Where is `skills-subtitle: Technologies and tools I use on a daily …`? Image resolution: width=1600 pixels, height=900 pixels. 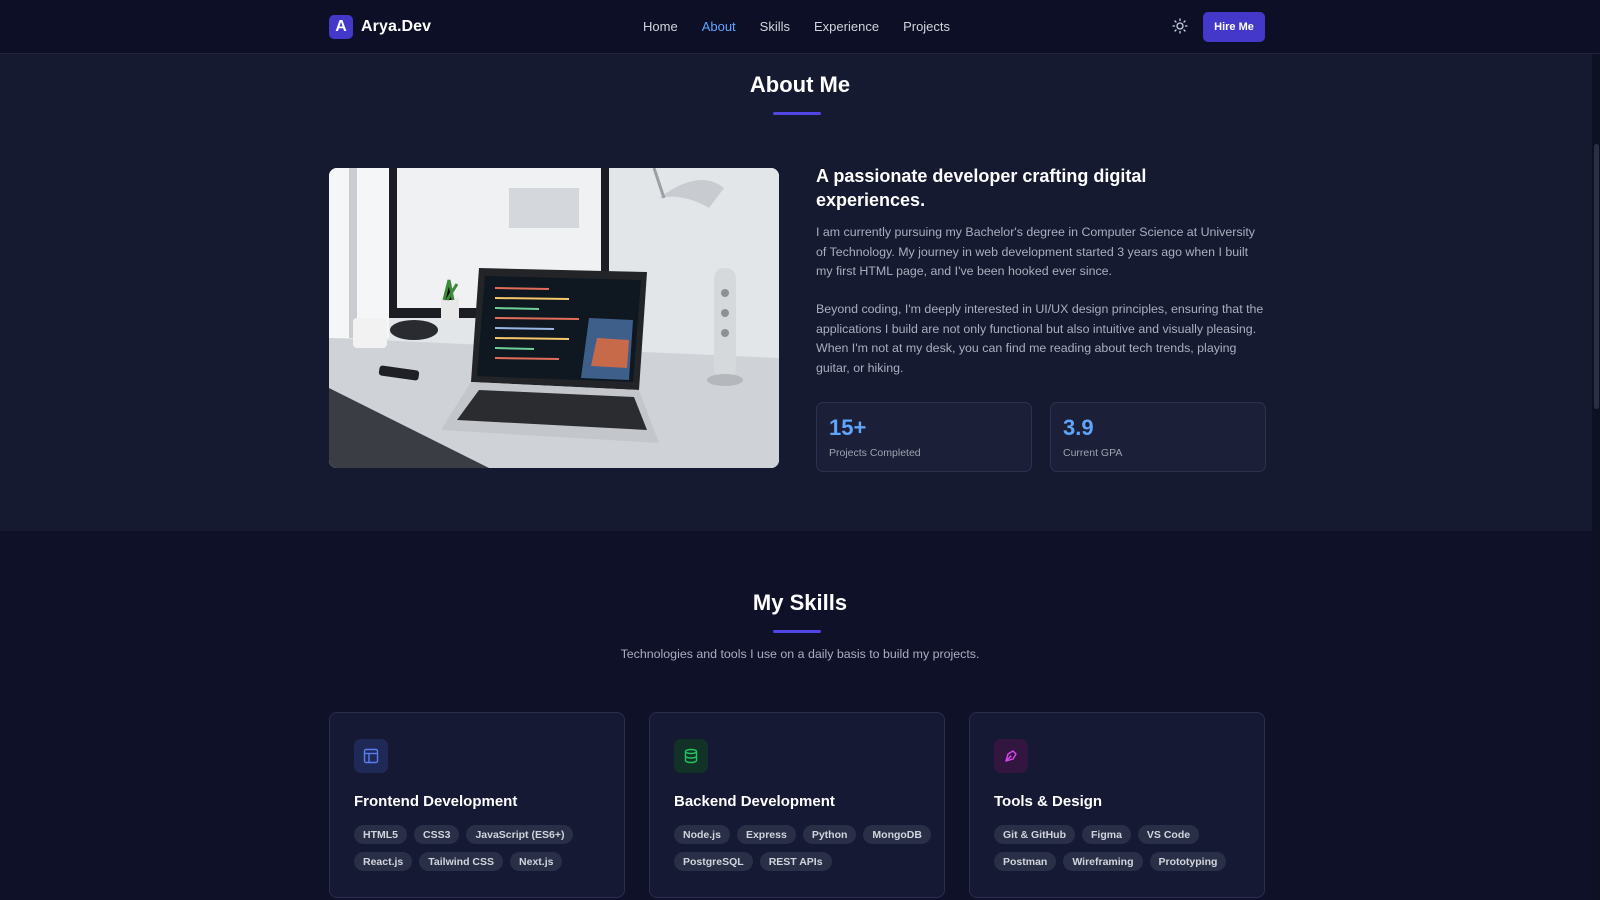 skills-subtitle: Technologies and tools I use on a daily … is located at coordinates (800, 654).